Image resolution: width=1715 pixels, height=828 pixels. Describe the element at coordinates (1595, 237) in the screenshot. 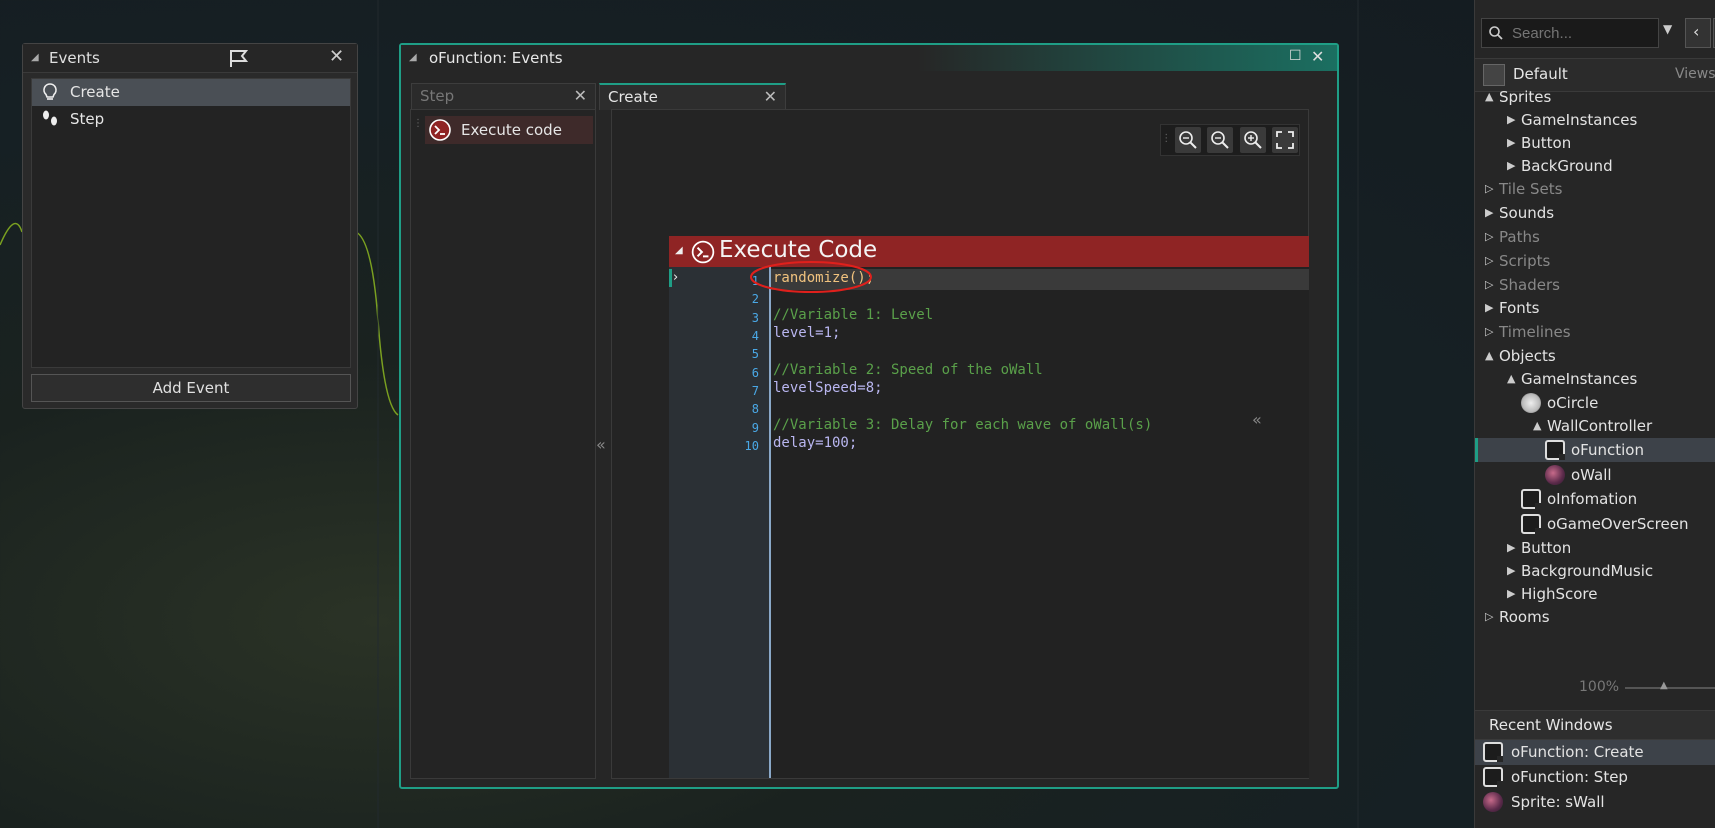

I see `tree-item: ▷ Paths` at that location.